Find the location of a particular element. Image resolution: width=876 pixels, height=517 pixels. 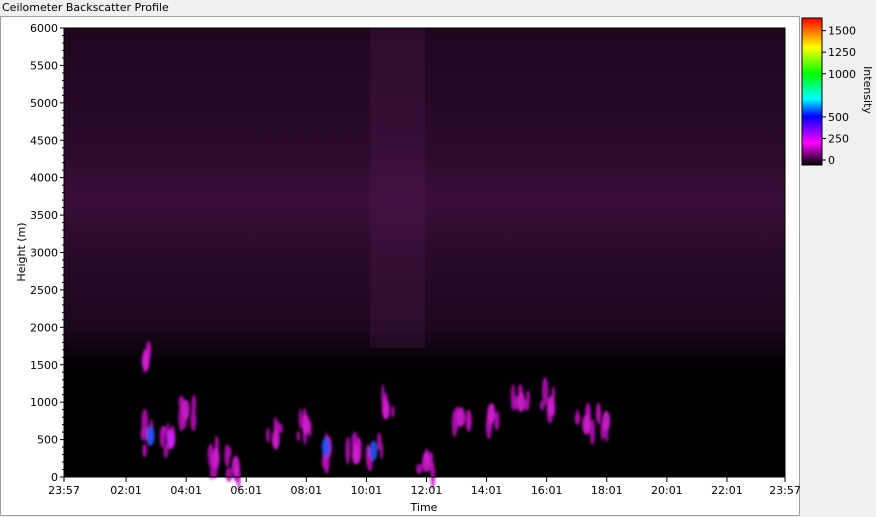

colorbar is located at coordinates (812, 91).